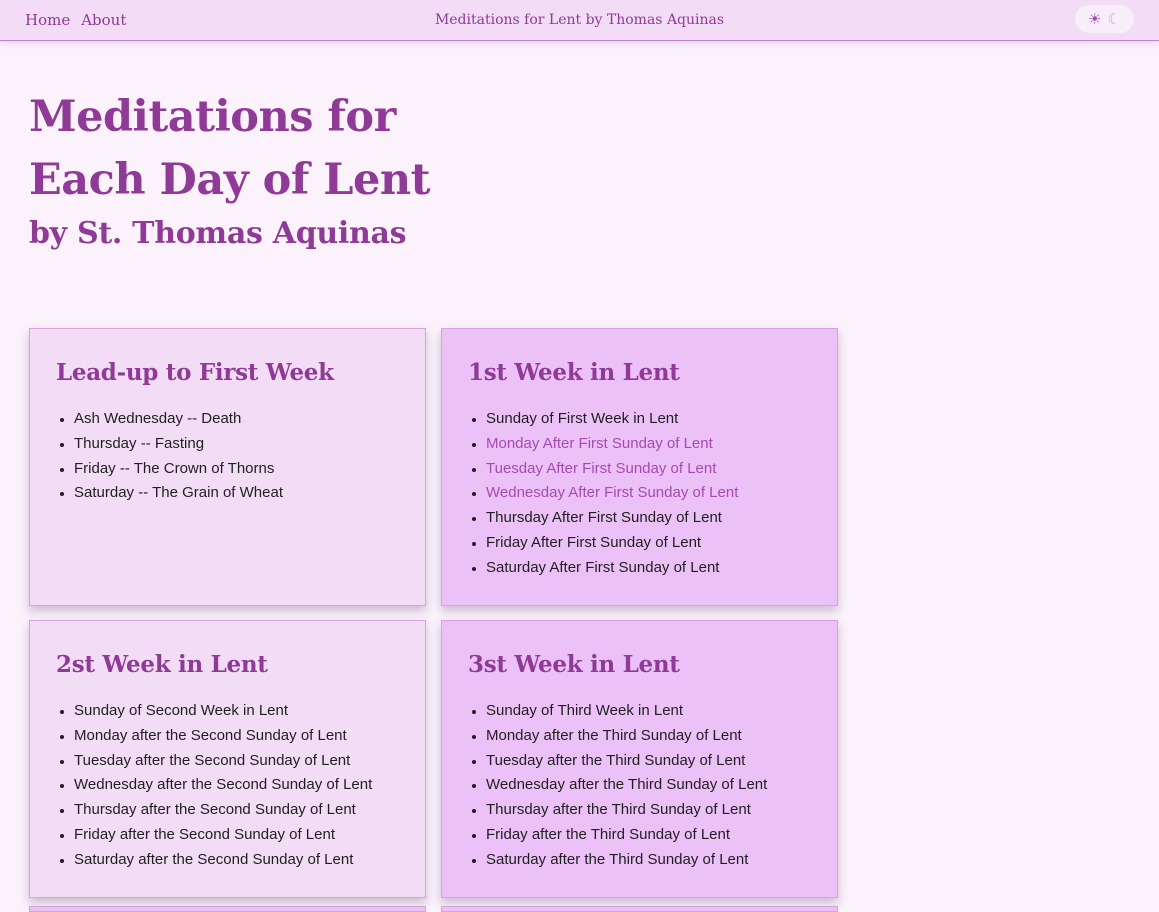  What do you see at coordinates (239, 835) in the screenshot?
I see `day-link: Friday after the Second Sunday of Lent` at bounding box center [239, 835].